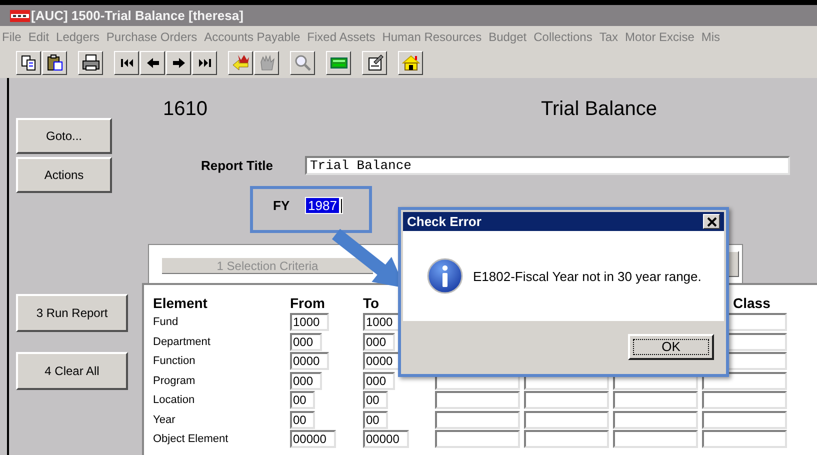 The width and height of the screenshot is (817, 455). Describe the element at coordinates (20, 16) in the screenshot. I see `app-icon` at that location.